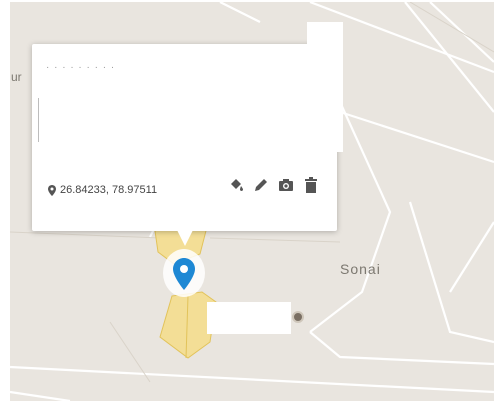  Describe the element at coordinates (183, 120) in the screenshot. I see `description-textarea` at that location.